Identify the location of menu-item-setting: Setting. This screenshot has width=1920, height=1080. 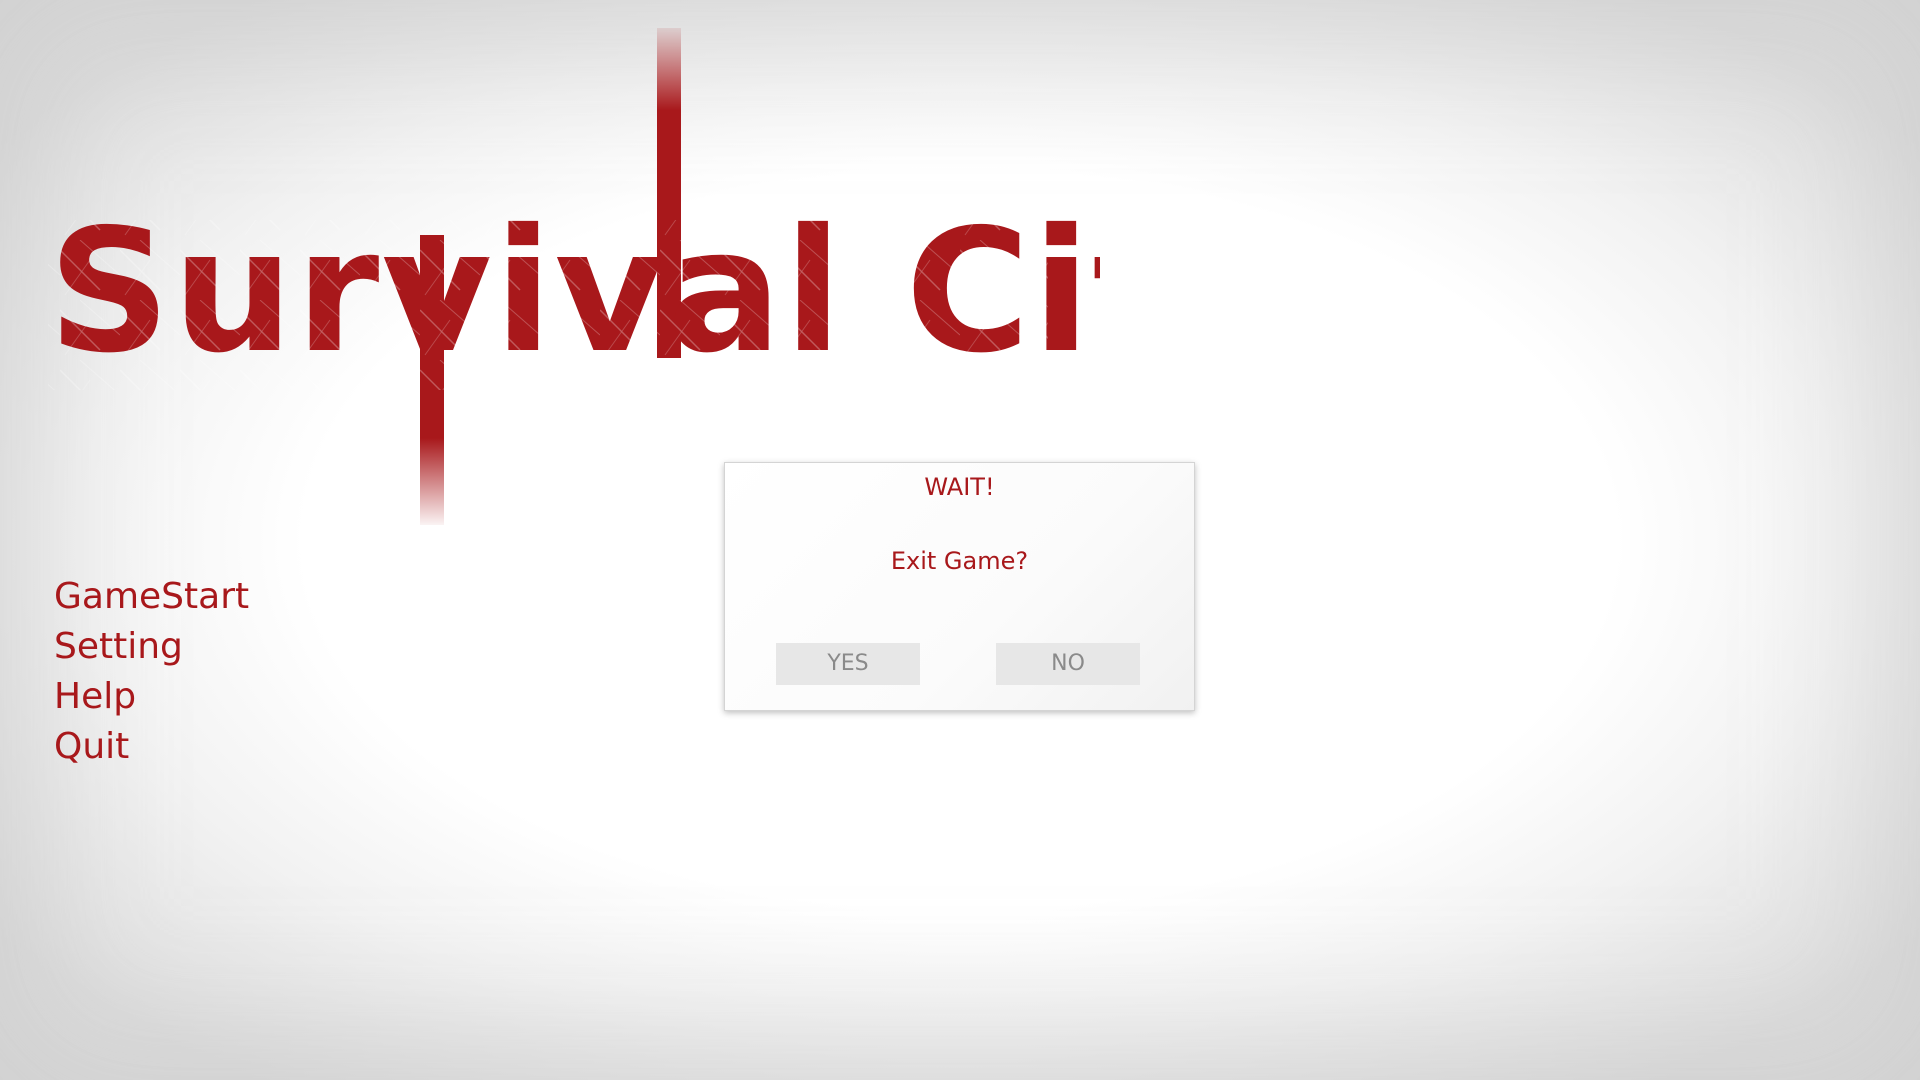
(151, 647).